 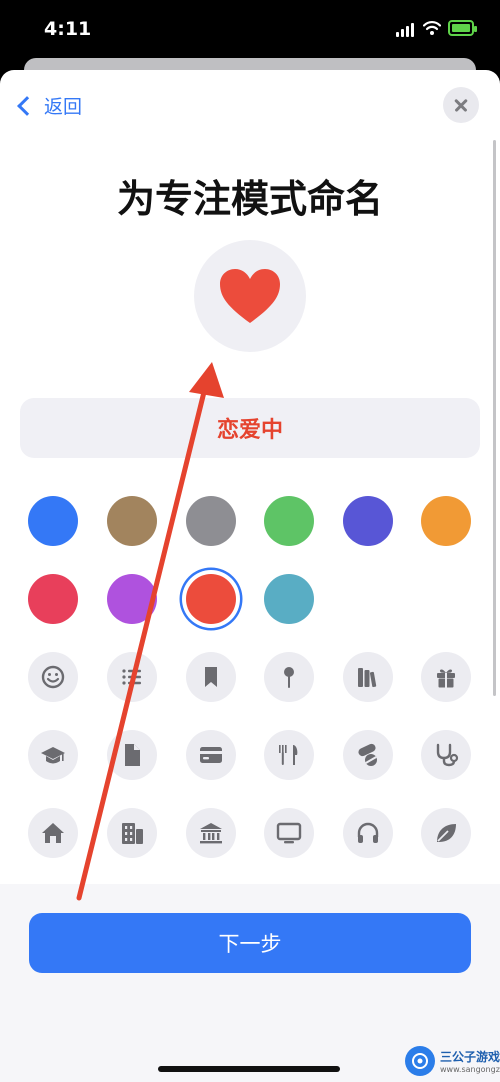 I want to click on icon-option-building, so click(x=132, y=833).